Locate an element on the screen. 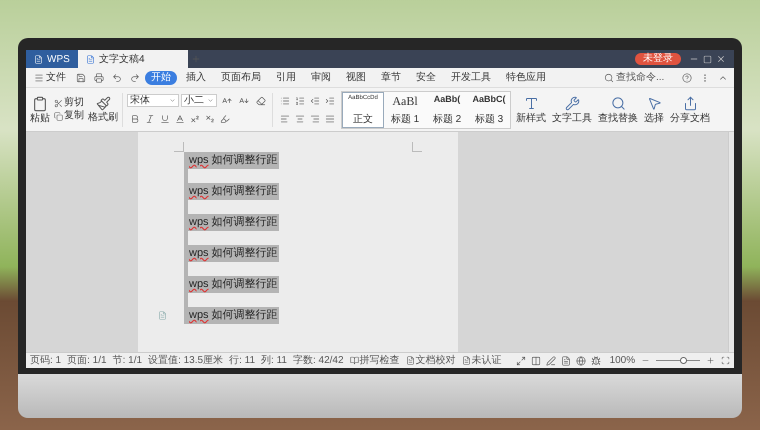 The width and height of the screenshot is (760, 430). menu-icon is located at coordinates (39, 77).